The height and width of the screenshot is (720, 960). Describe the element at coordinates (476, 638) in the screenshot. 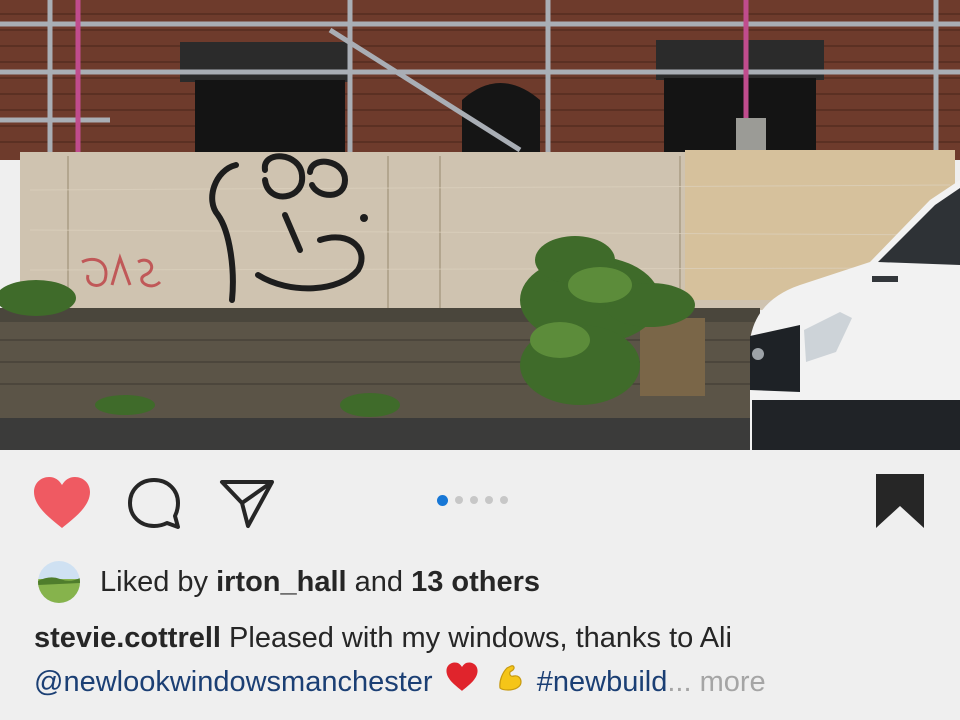

I see `caption-text: Pleased with my windows, thanks to Ali` at that location.